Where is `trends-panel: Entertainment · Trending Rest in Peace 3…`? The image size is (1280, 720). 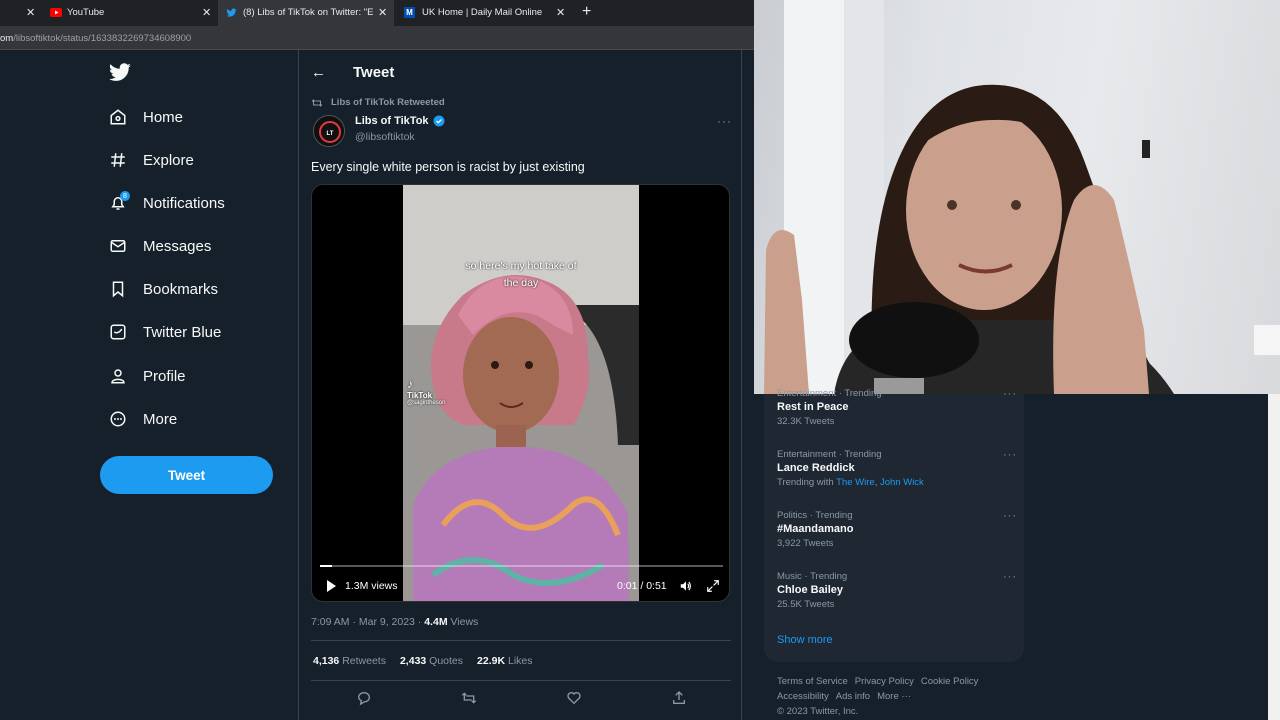 trends-panel: Entertainment · Trending Rest in Peace 3… is located at coordinates (894, 525).